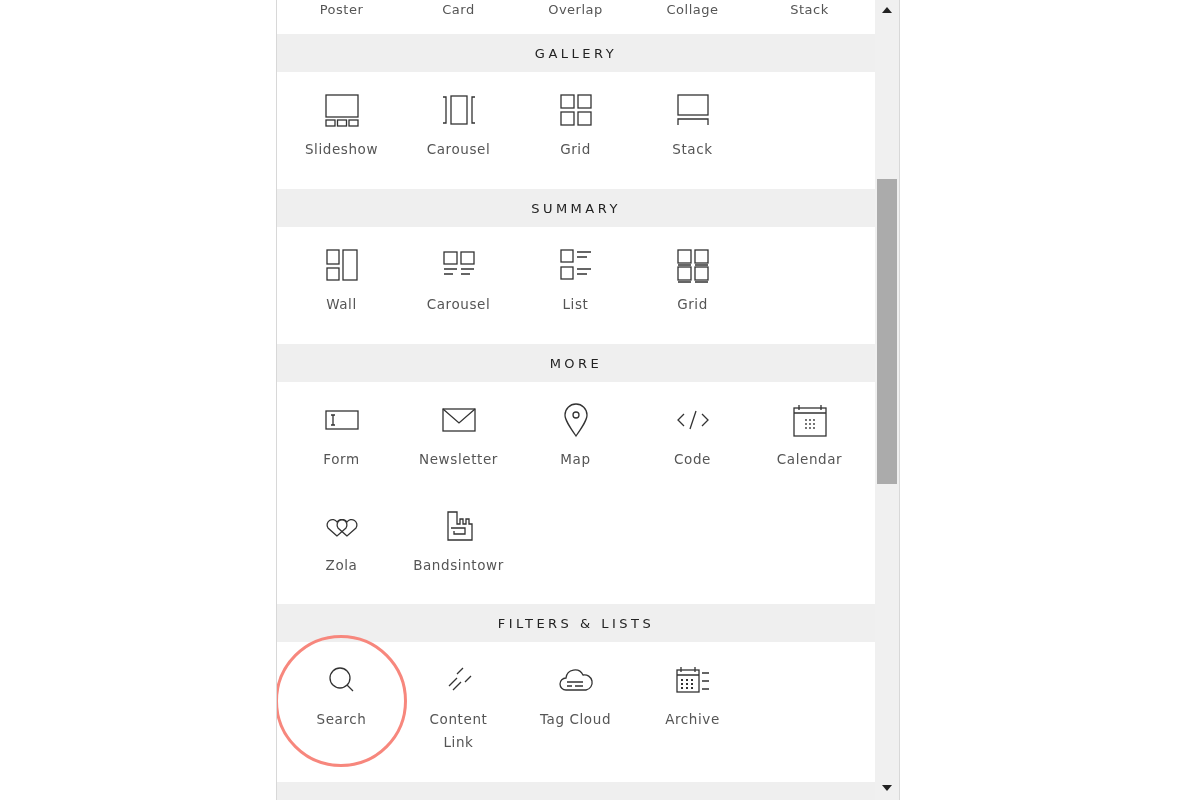 The image size is (1200, 800). What do you see at coordinates (341, 149) in the screenshot?
I see `block-label: Slideshow` at bounding box center [341, 149].